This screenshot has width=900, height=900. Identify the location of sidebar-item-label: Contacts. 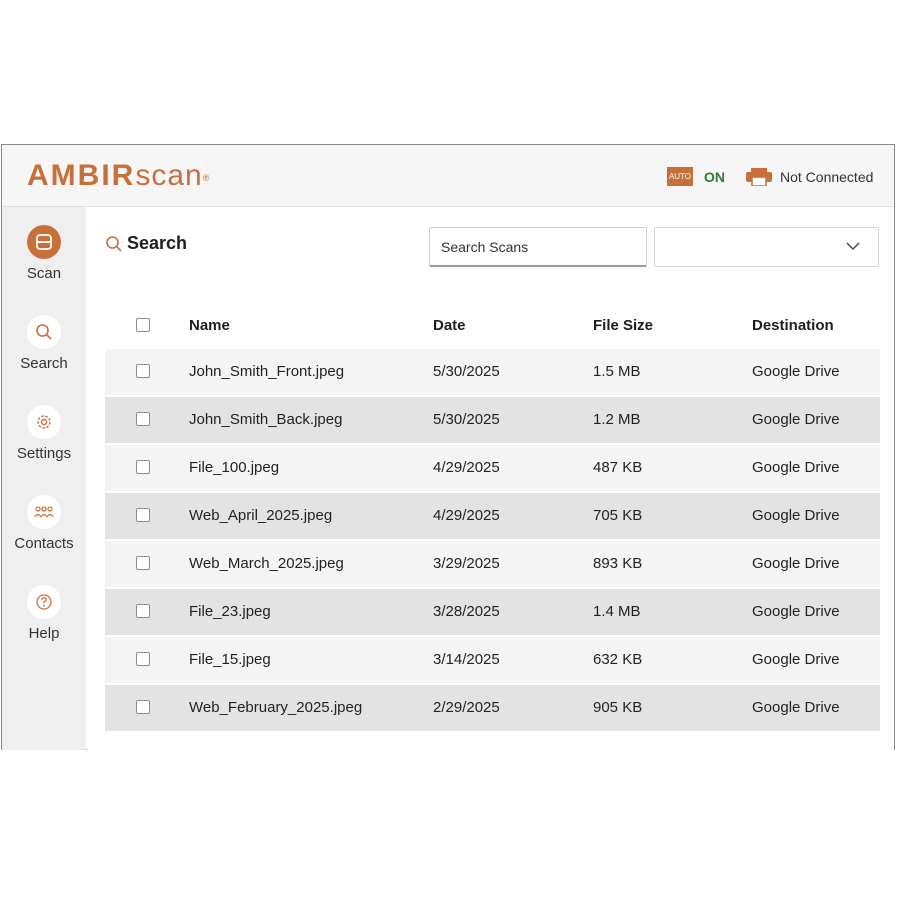
(44, 543).